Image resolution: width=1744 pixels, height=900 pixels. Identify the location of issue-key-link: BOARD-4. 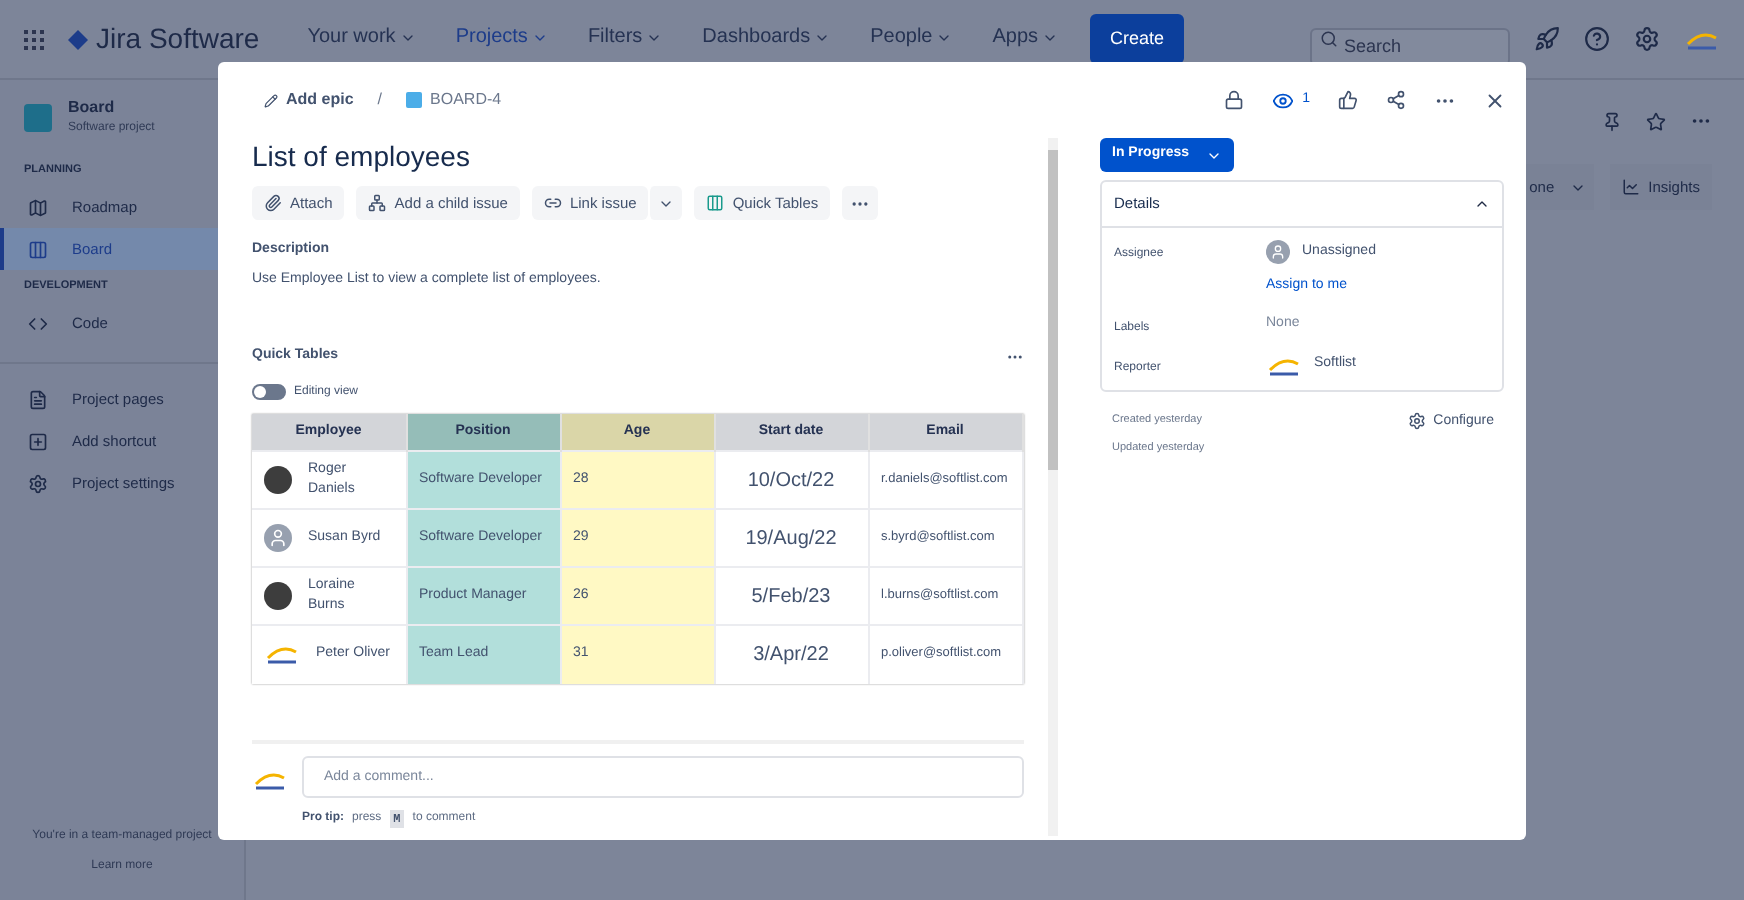
(466, 100).